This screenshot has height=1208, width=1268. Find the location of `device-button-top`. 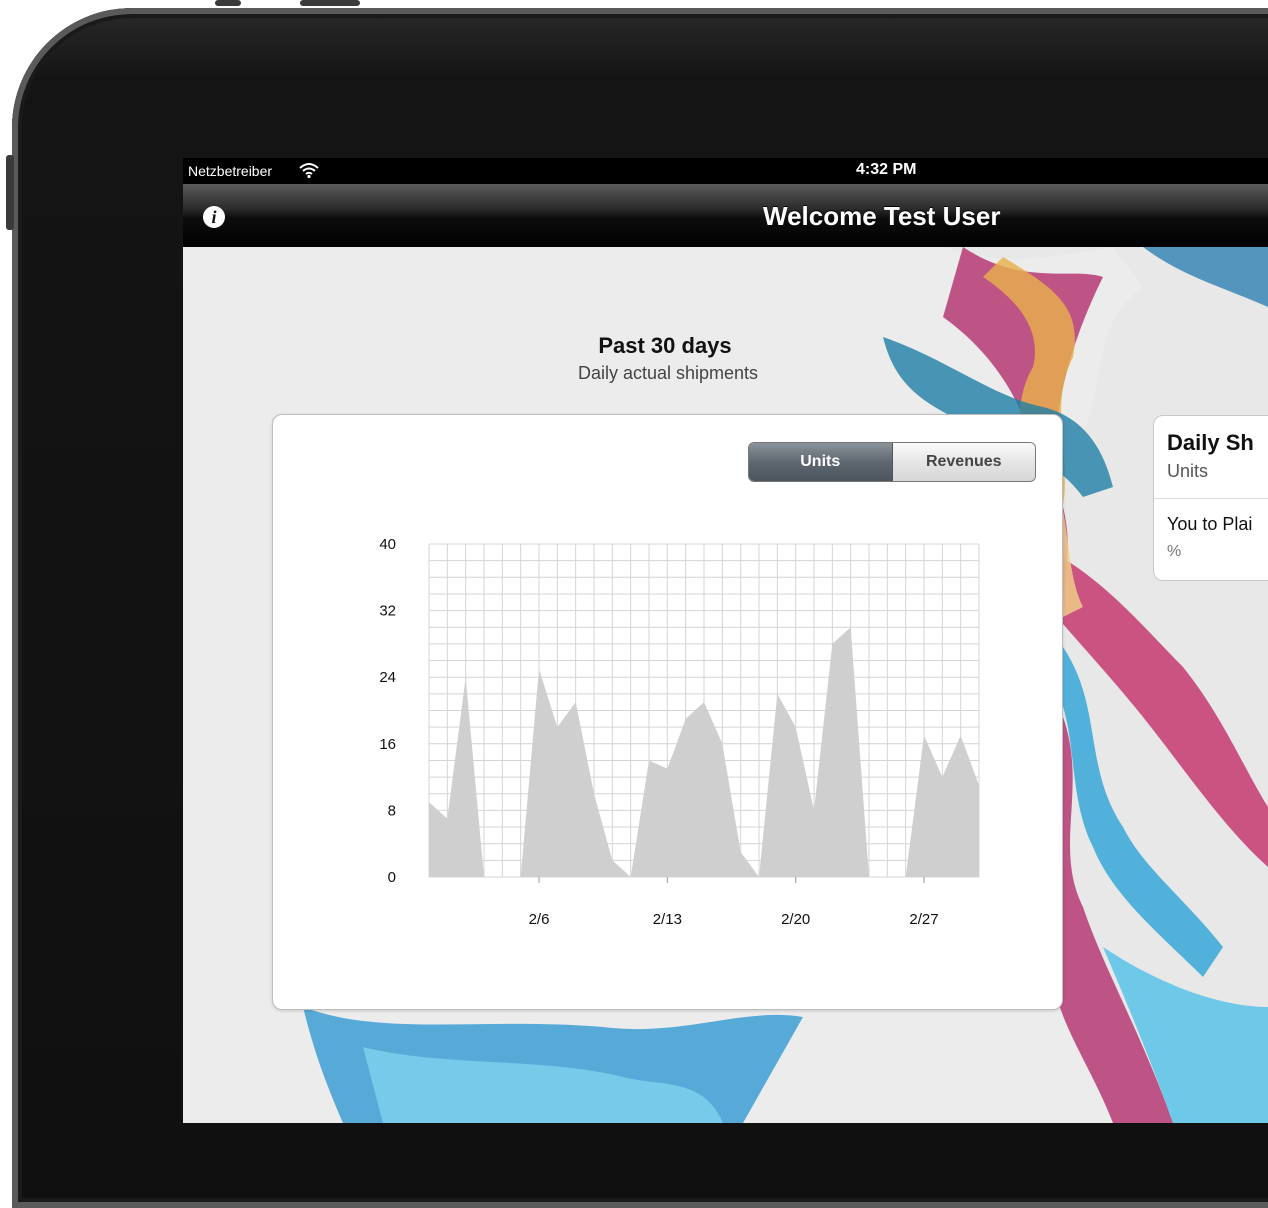

device-button-top is located at coordinates (228, 3).